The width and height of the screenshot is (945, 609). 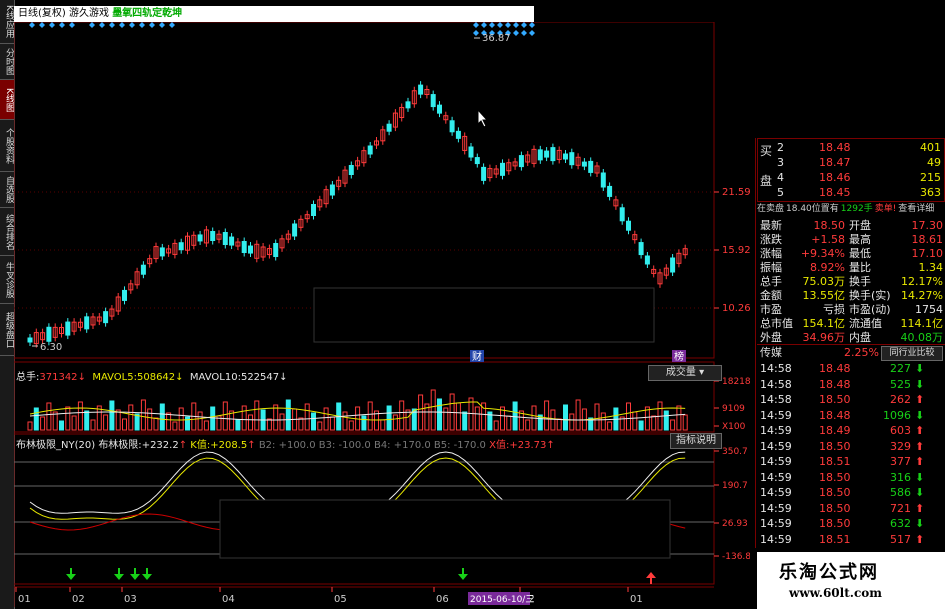 What do you see at coordinates (357, 411) in the screenshot?
I see `volume-ma5-line` at bounding box center [357, 411].